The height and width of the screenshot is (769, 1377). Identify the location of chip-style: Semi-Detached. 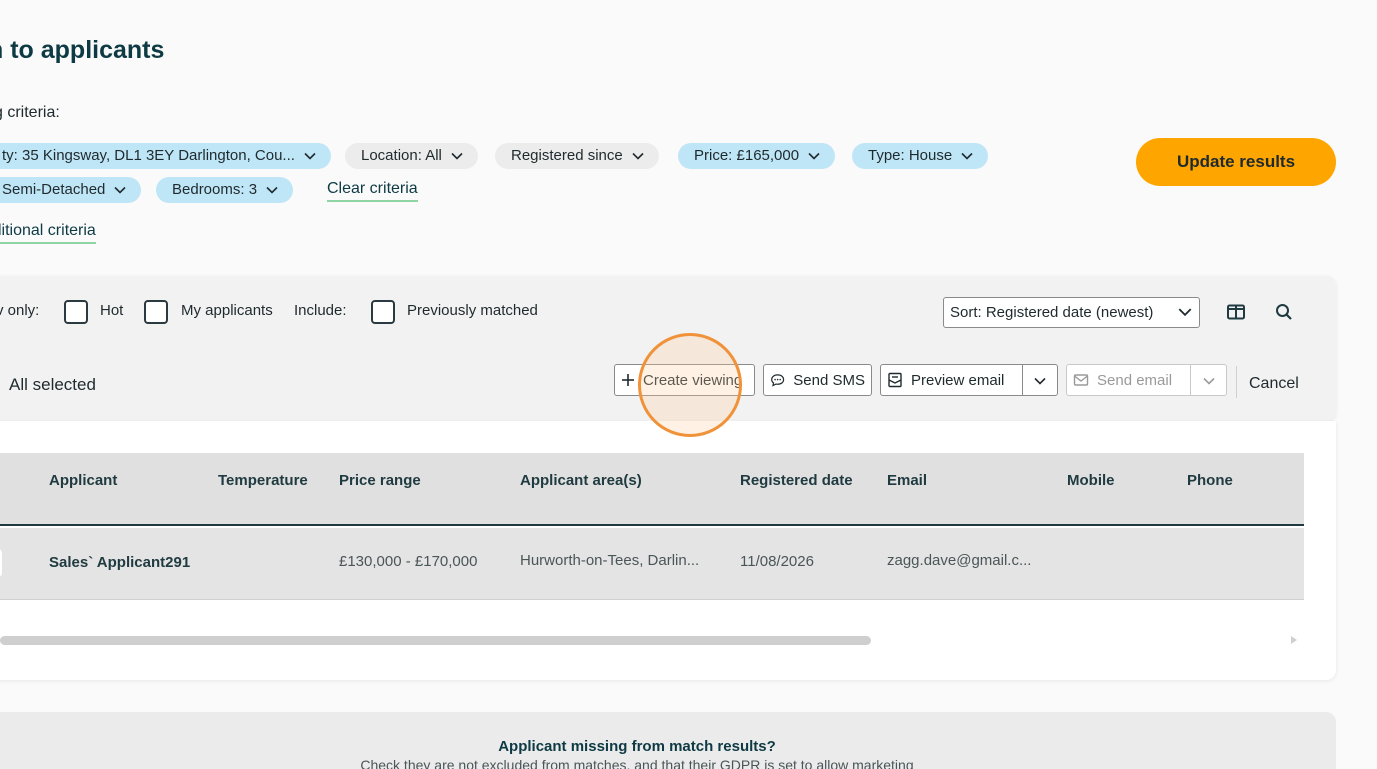
(71, 190).